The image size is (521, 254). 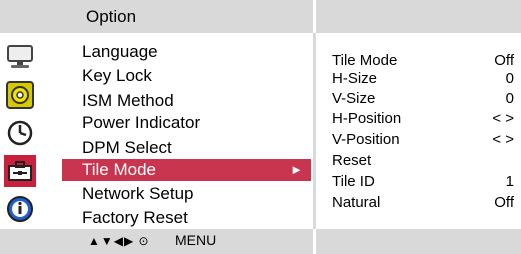 I want to click on menu-key-label: MENU, so click(x=196, y=240).